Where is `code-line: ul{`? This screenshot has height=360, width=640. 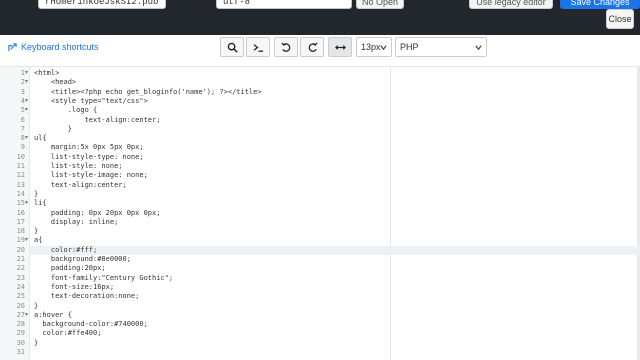 code-line: ul{ is located at coordinates (40, 138).